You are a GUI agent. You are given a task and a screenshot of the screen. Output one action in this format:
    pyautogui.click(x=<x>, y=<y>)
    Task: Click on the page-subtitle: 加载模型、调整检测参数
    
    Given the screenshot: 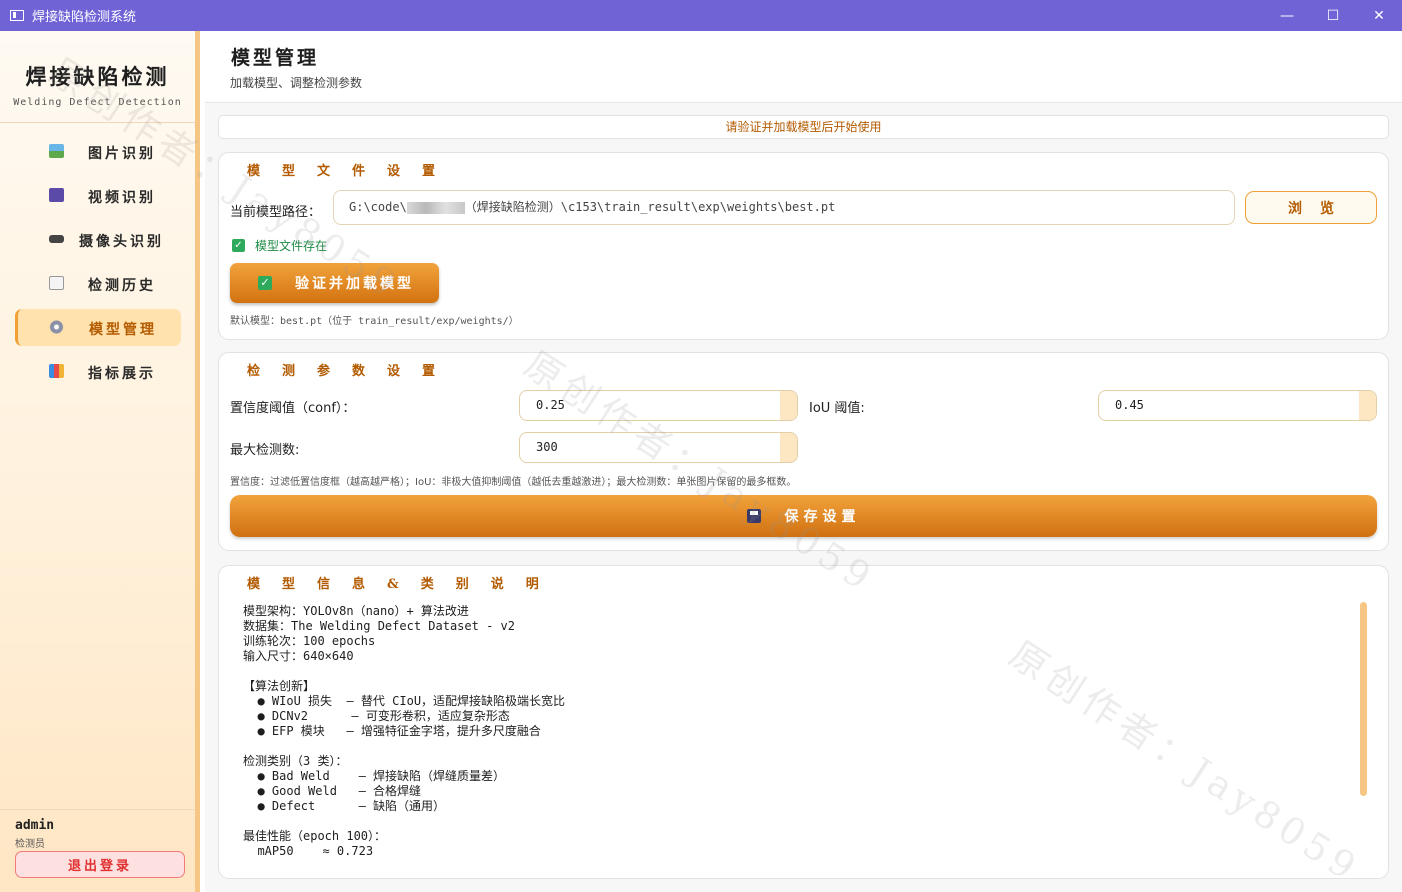 What is the action you would take?
    pyautogui.click(x=296, y=83)
    